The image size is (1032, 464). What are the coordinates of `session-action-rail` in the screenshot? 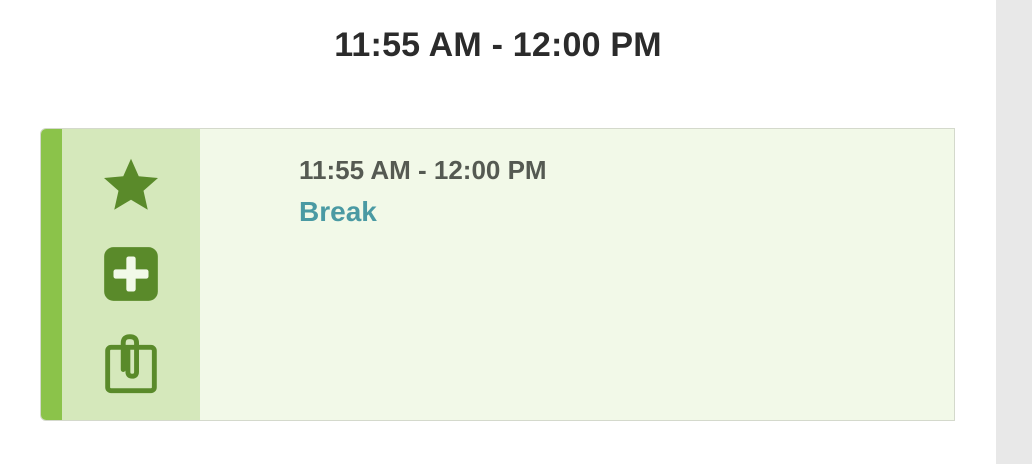 It's located at (131, 274).